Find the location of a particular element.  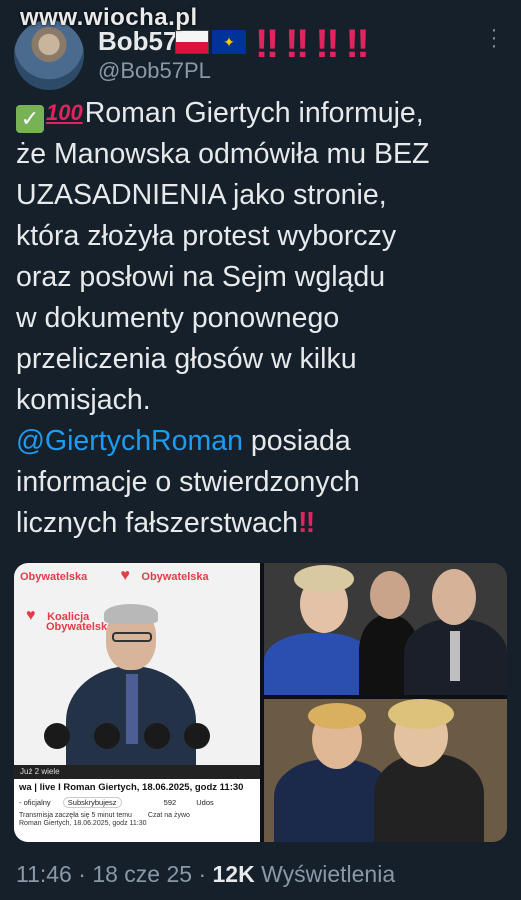

share-button: Udos is located at coordinates (205, 802).